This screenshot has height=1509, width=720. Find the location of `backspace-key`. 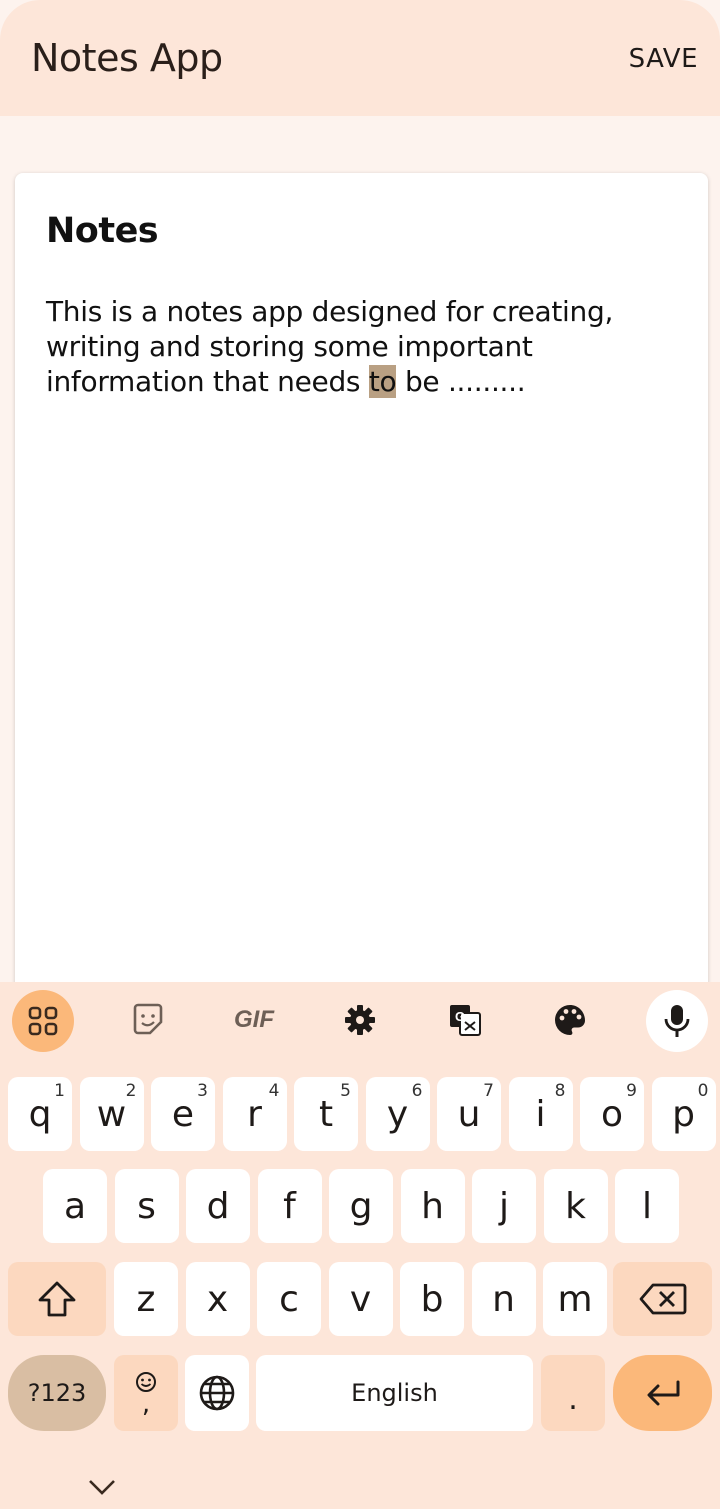

backspace-key is located at coordinates (662, 1299).